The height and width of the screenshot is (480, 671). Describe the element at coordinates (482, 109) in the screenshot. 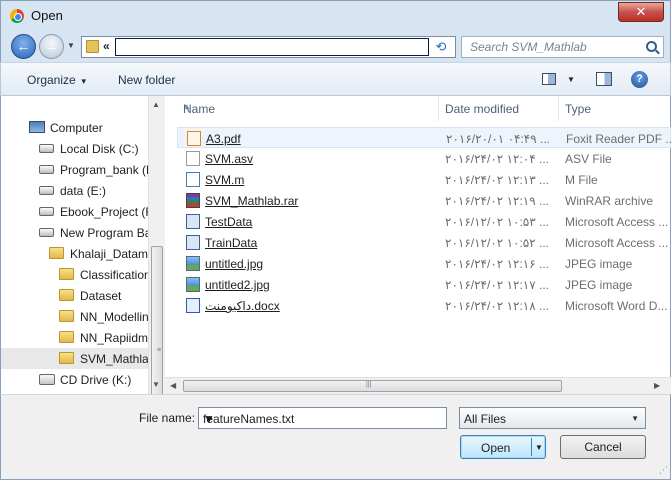

I see `column-label: Date modified` at that location.